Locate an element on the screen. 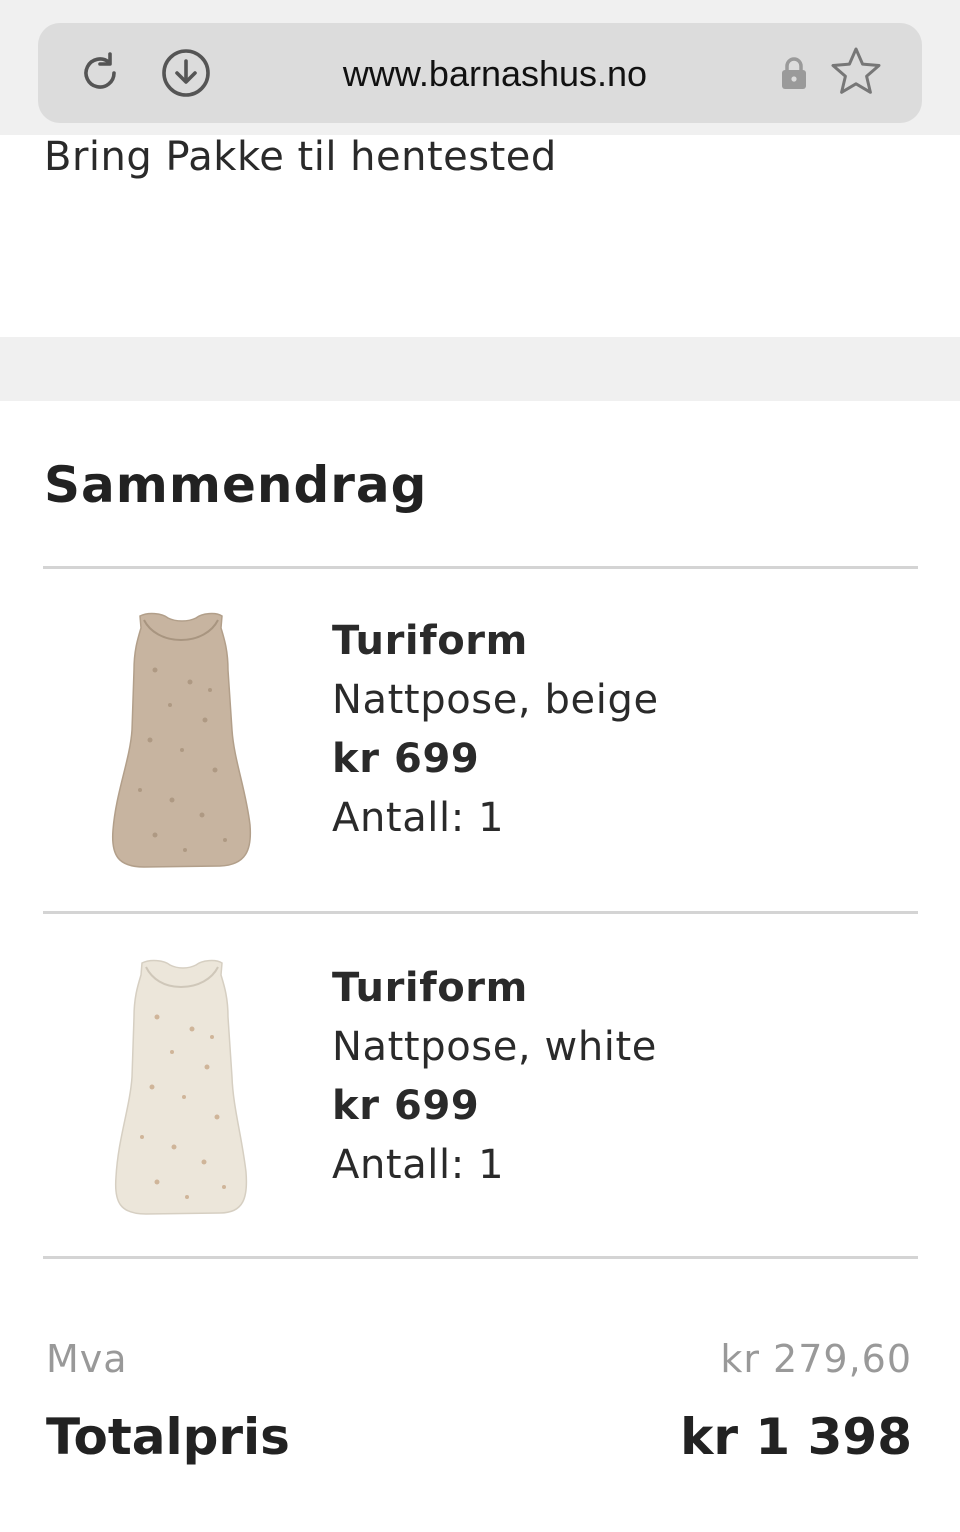 Image resolution: width=960 pixels, height=1532 pixels. product-image-white is located at coordinates (181, 1089).